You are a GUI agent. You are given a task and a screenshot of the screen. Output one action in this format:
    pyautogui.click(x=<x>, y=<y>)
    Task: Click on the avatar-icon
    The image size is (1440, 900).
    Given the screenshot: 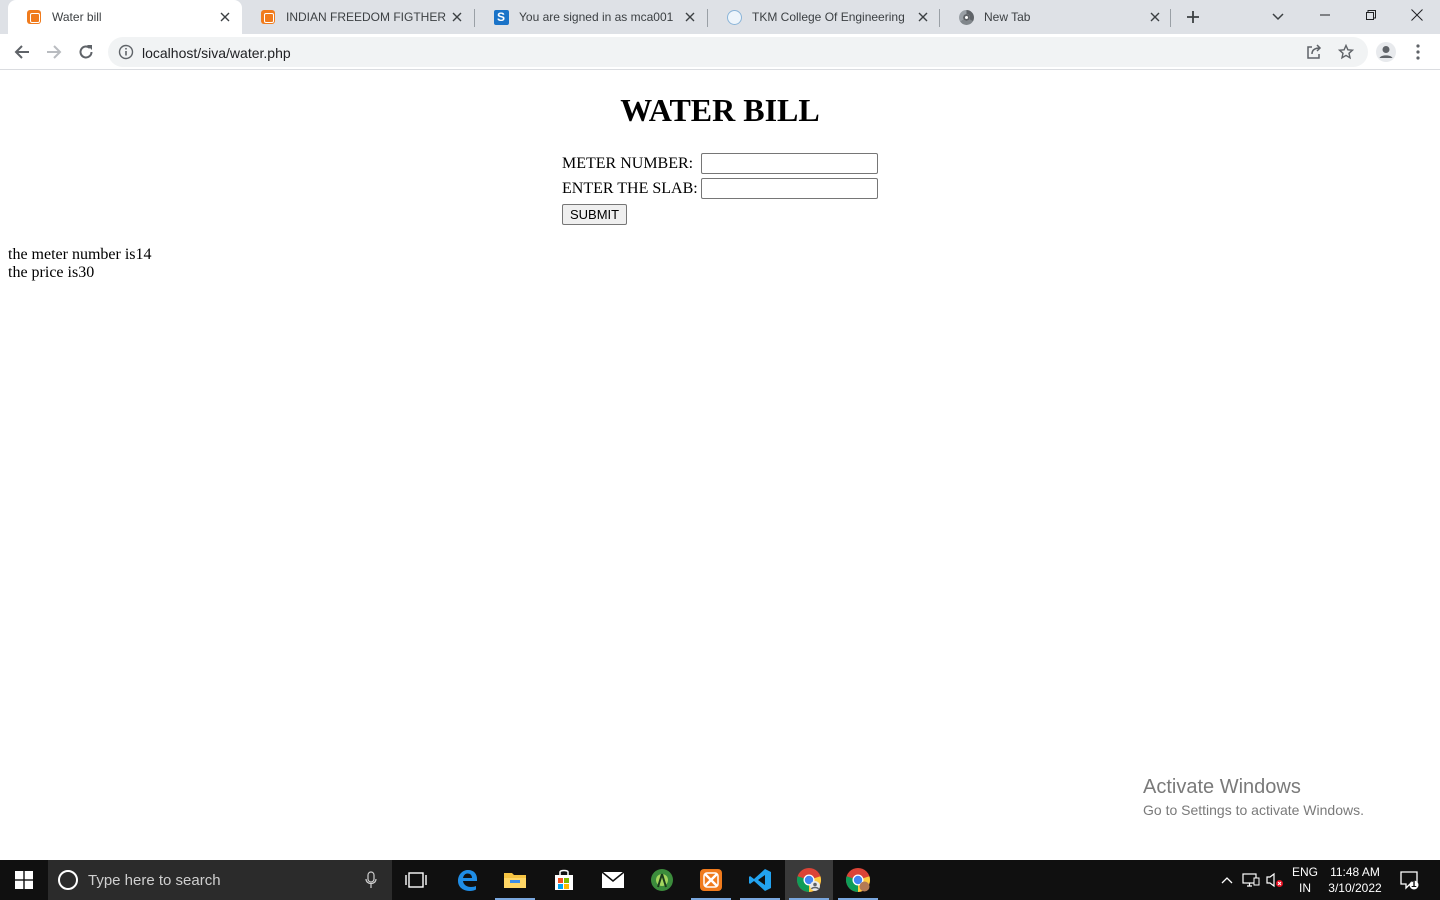 What is the action you would take?
    pyautogui.click(x=1386, y=52)
    